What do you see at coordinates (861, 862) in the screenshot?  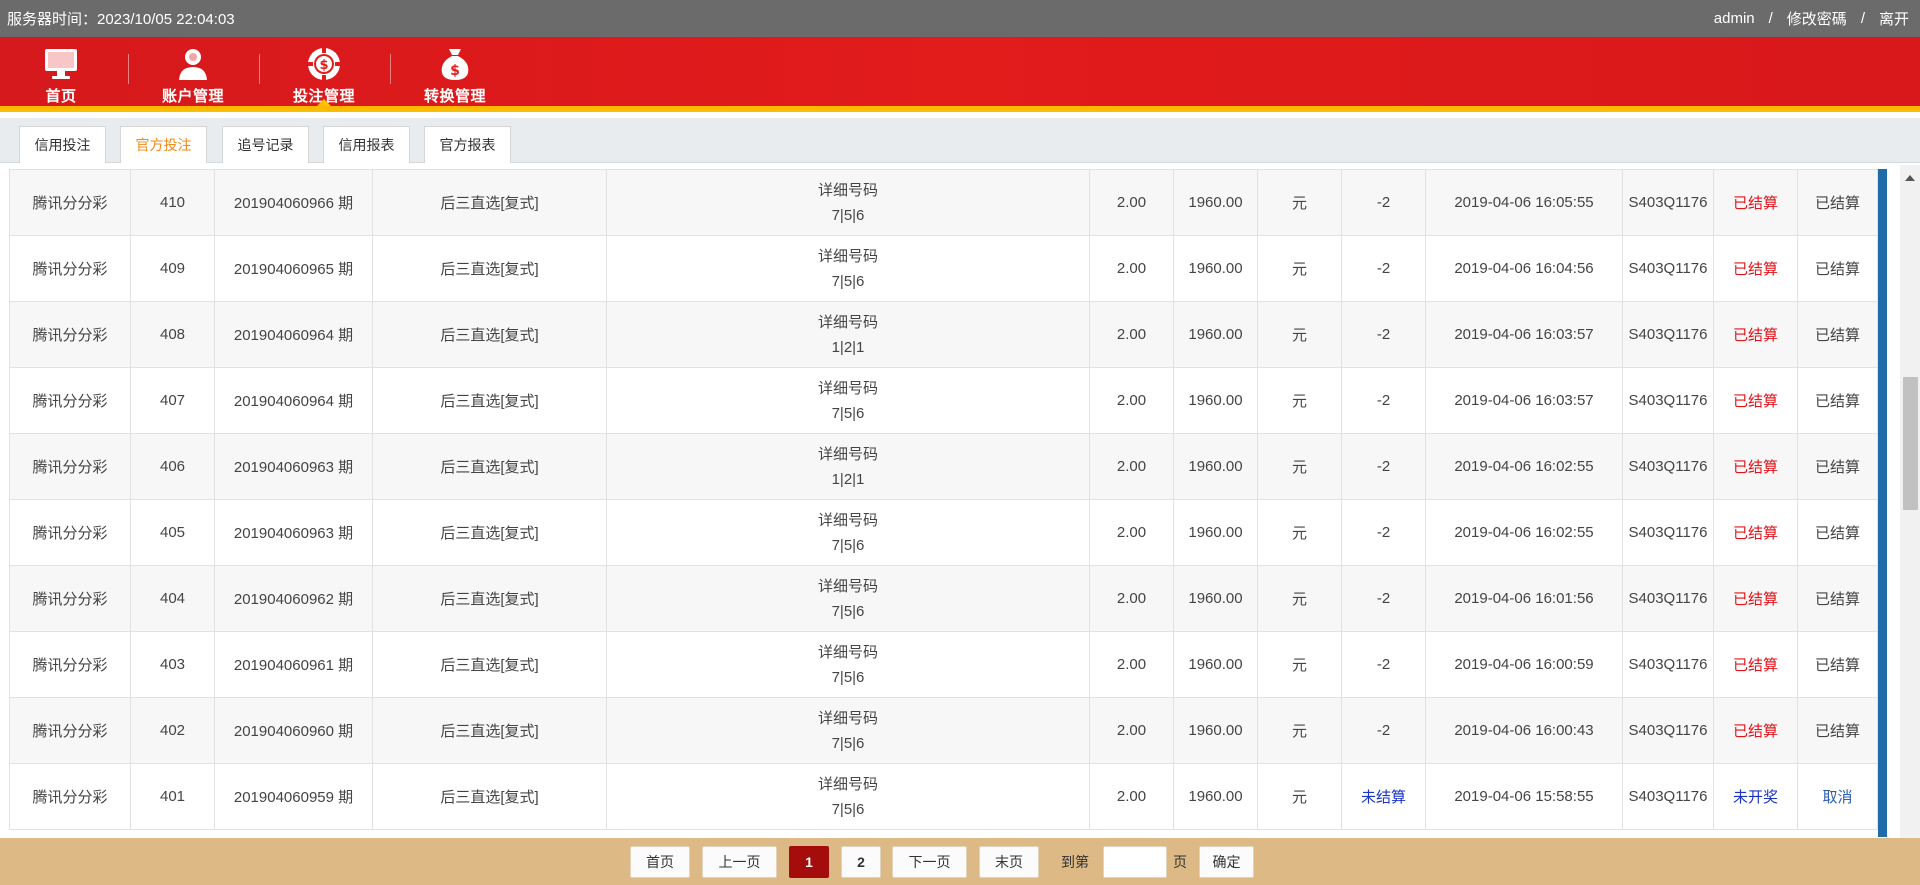 I see `page-2-button: 2` at bounding box center [861, 862].